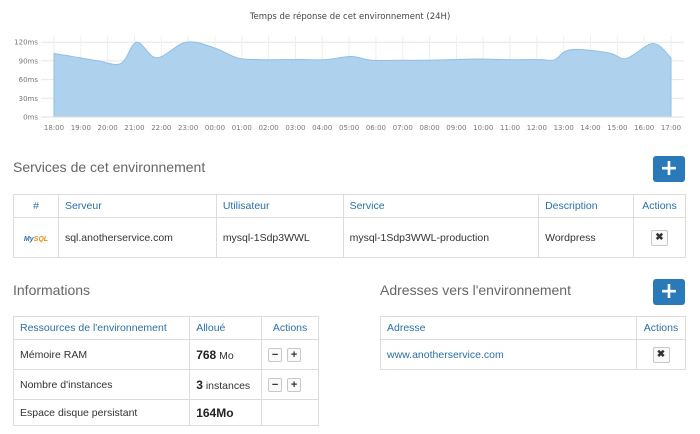  I want to click on address-link: www.anotherservice.com, so click(445, 355).